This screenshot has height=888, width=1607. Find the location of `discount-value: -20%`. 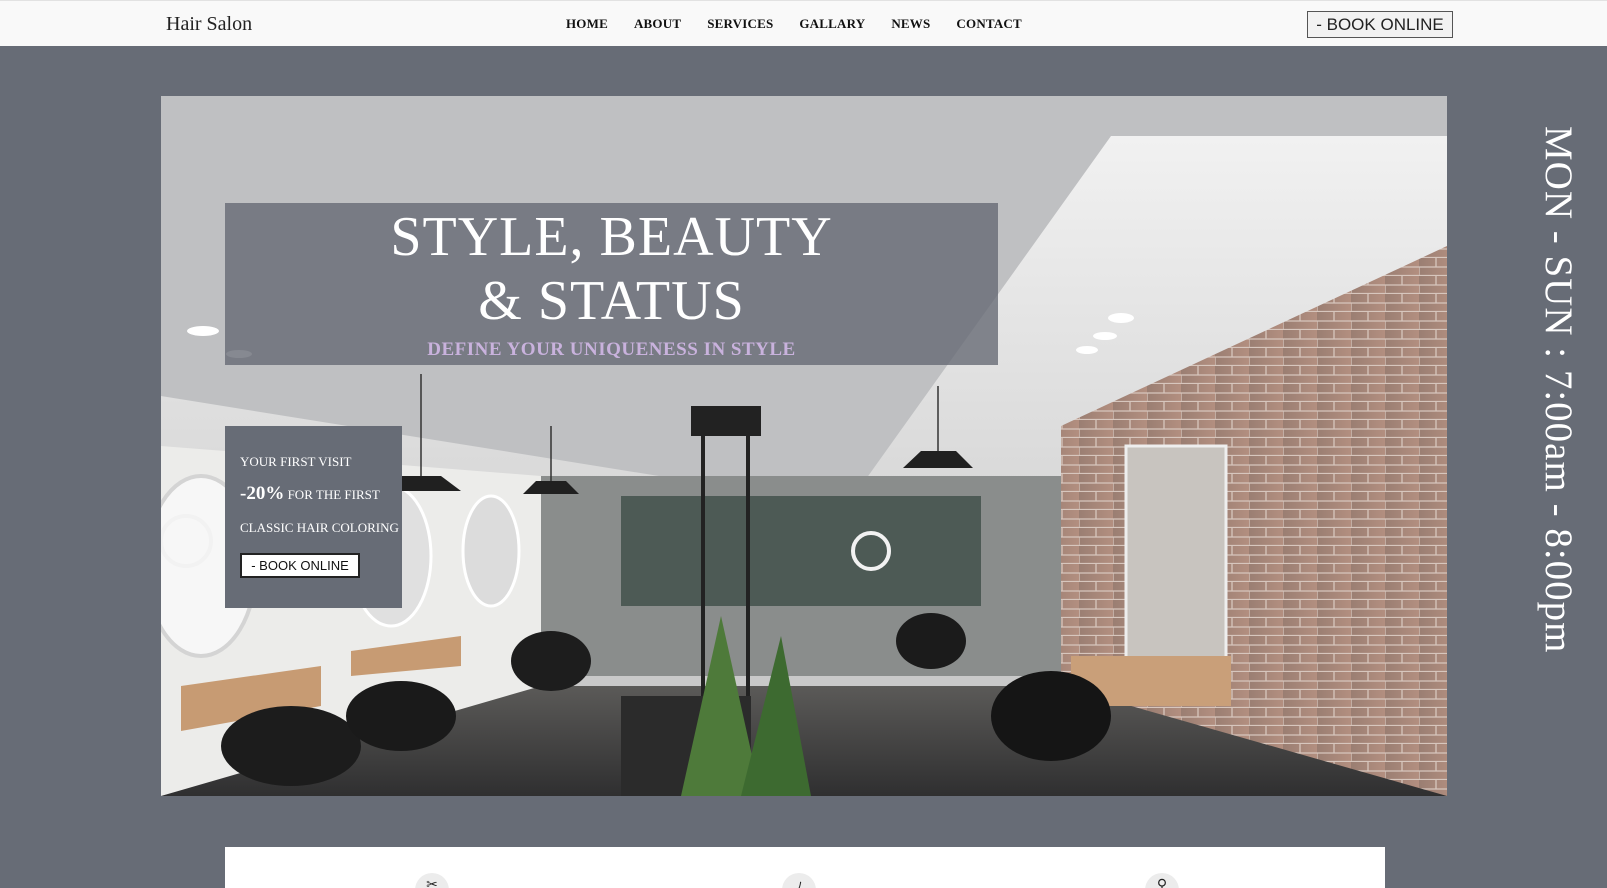

discount-value: -20% is located at coordinates (262, 493).